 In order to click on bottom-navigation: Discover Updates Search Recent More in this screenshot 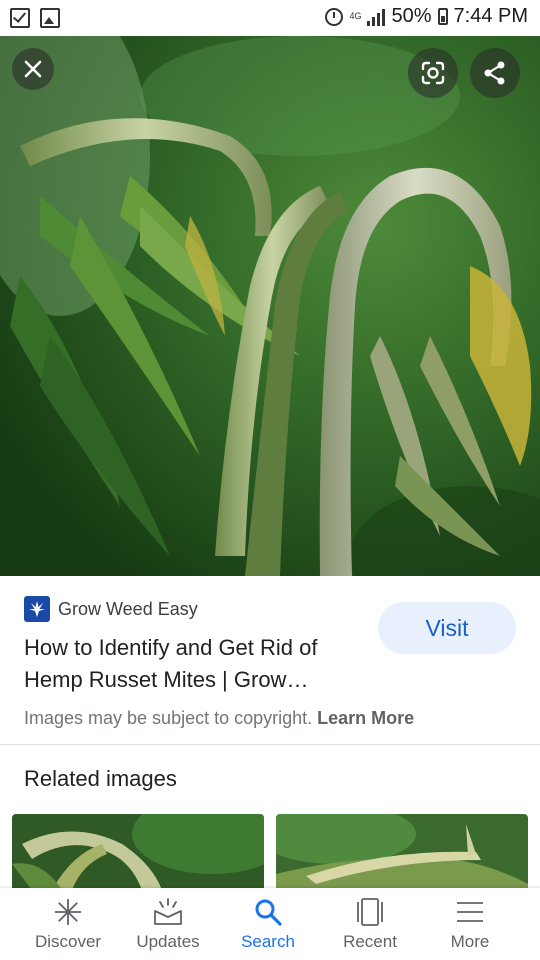, I will do `click(270, 924)`.